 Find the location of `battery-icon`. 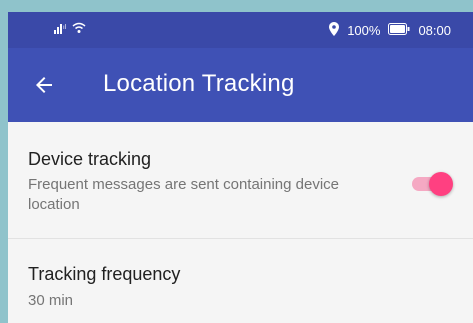

battery-icon is located at coordinates (399, 30).